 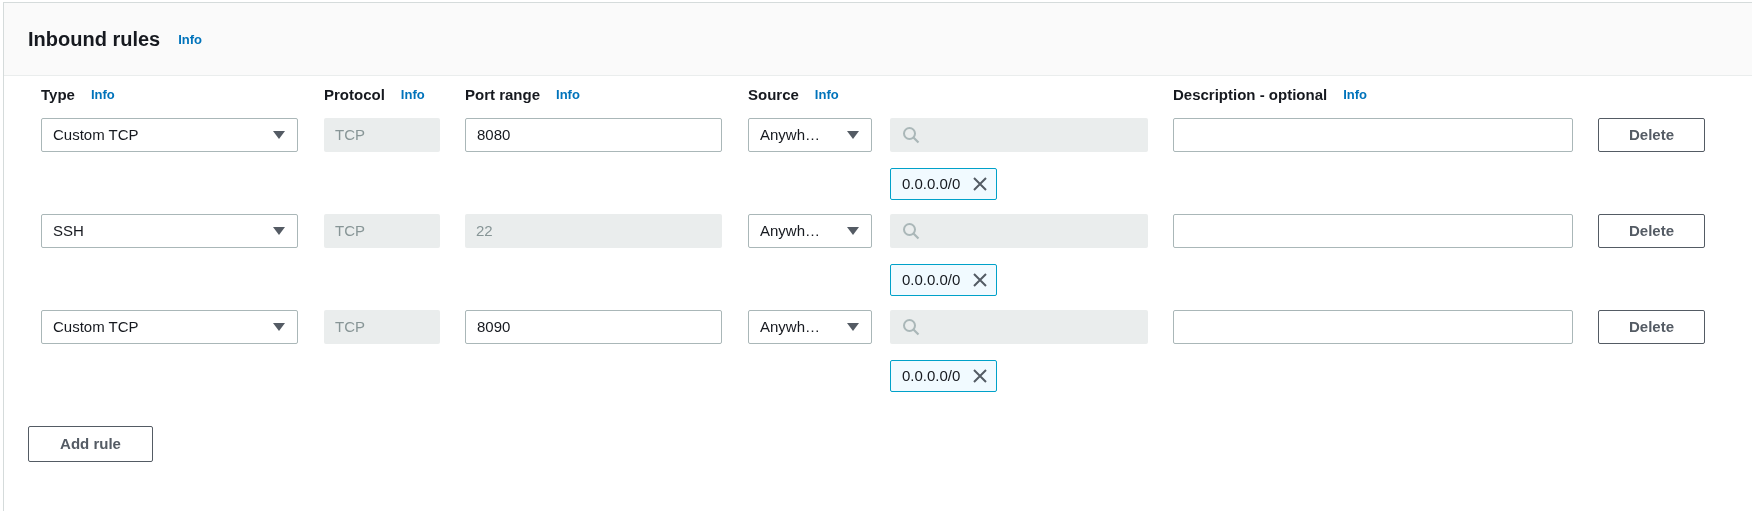 What do you see at coordinates (58, 94) in the screenshot?
I see `column-header: Type` at bounding box center [58, 94].